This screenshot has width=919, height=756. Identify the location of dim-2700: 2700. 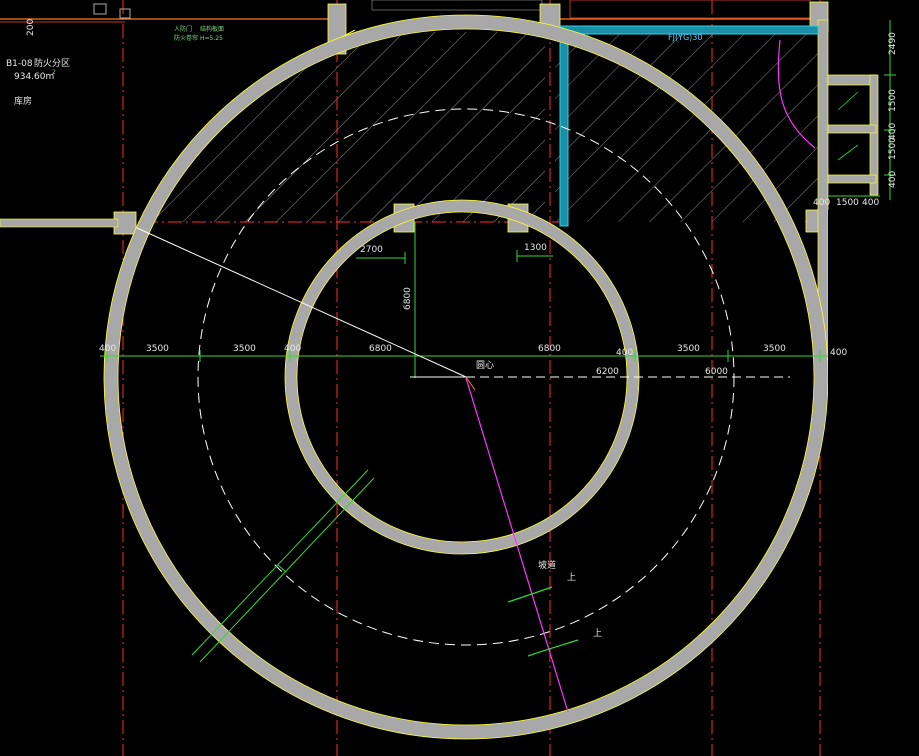
(371, 250).